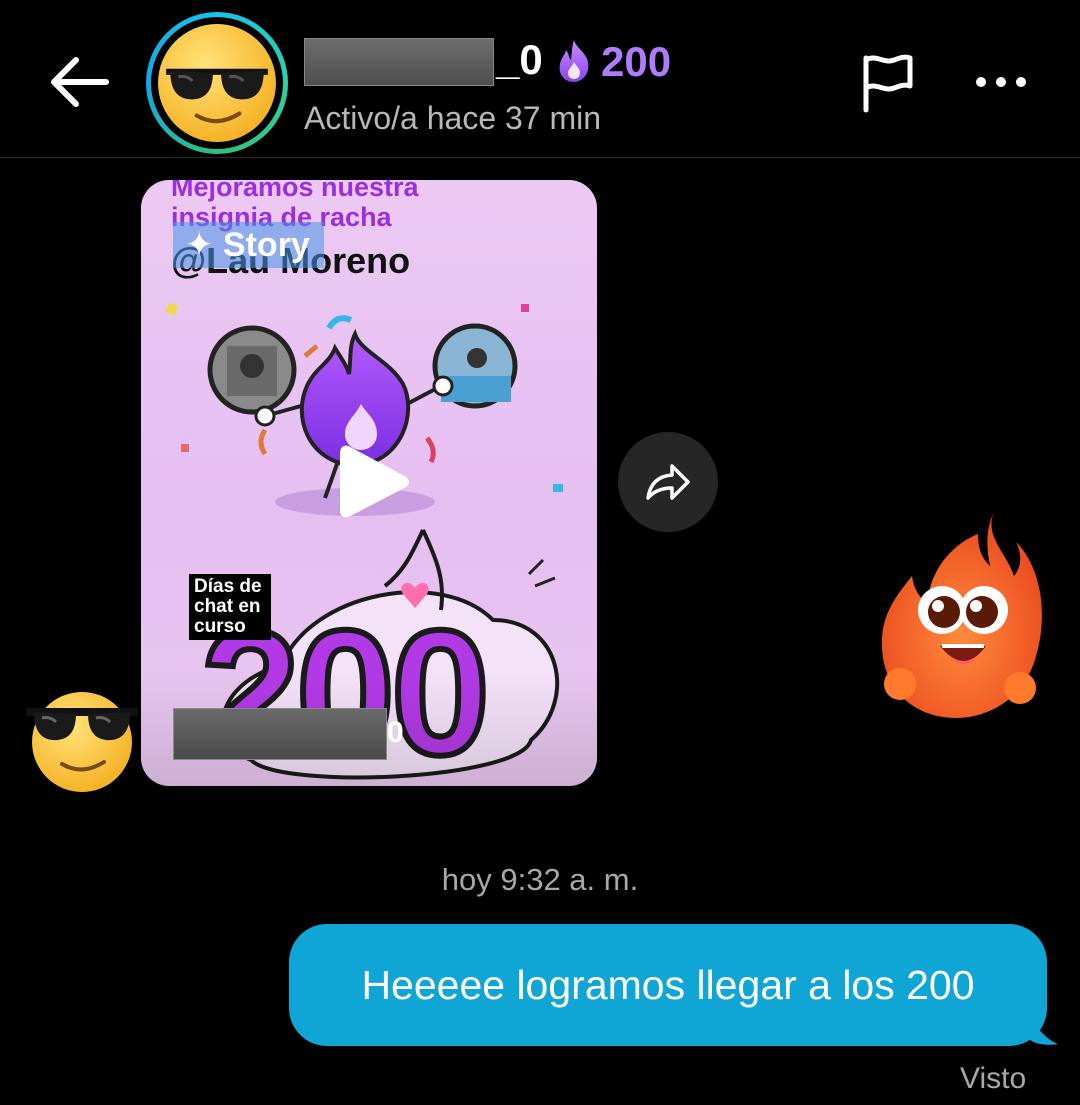 The width and height of the screenshot is (1080, 1105). I want to click on more-icon, so click(1001, 82).